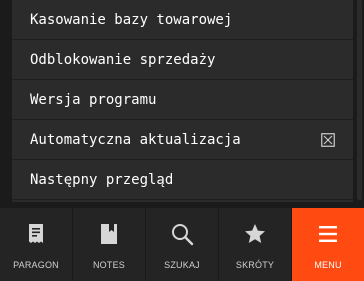  Describe the element at coordinates (102, 179) in the screenshot. I see `menu-item-label: Następny przegląd` at that location.